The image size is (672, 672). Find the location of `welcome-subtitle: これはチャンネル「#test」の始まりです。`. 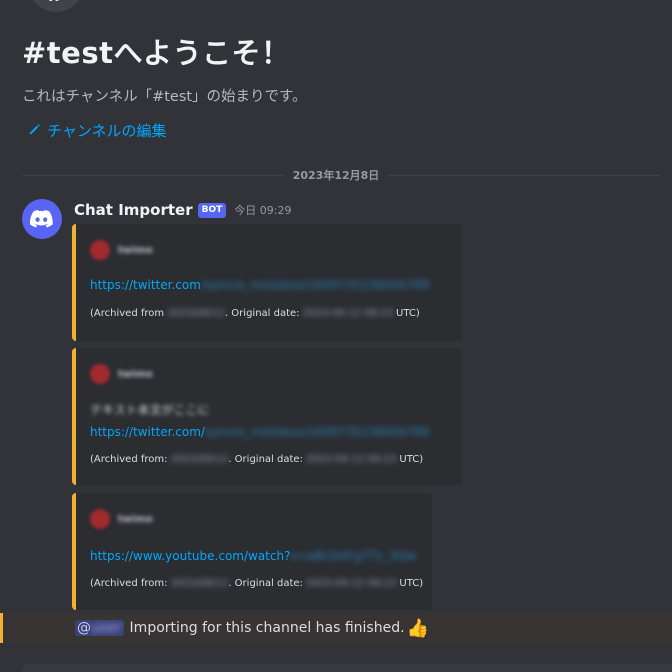

welcome-subtitle: これはチャンネル「#test」の始まりです。 is located at coordinates (164, 97).